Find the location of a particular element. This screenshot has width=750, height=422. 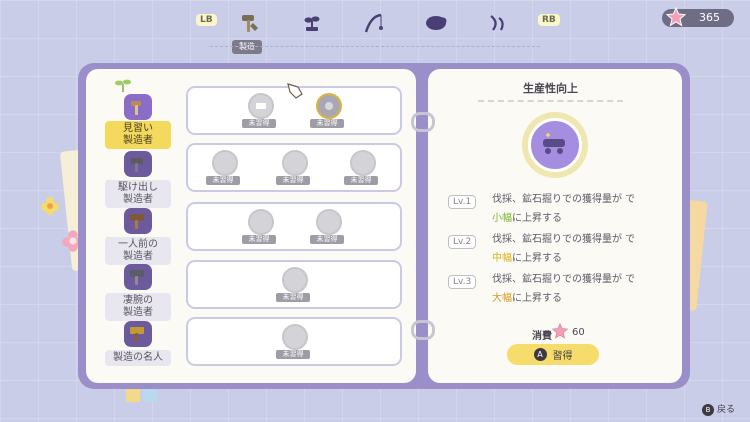

tier-5-icon is located at coordinates (138, 334).